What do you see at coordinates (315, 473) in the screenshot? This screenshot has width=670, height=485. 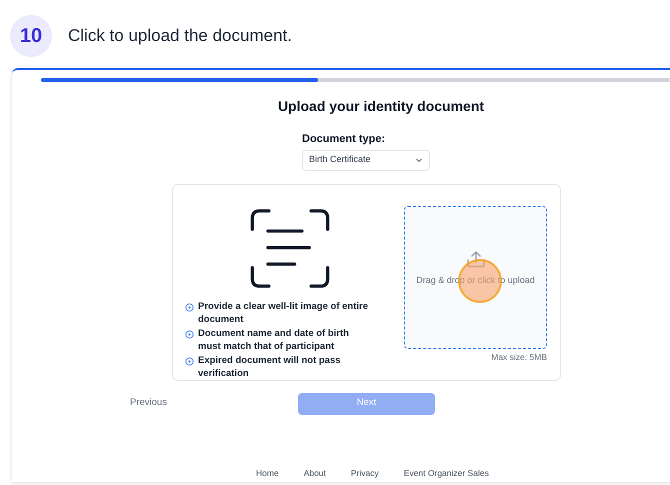 I see `footer-link: About` at bounding box center [315, 473].